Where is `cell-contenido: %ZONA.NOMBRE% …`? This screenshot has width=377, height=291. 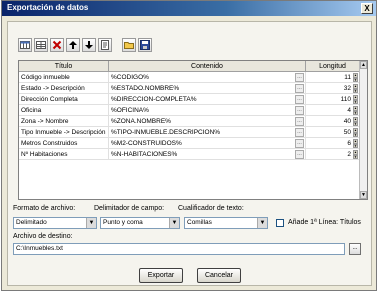 cell-contenido: %ZONA.NOMBRE% … is located at coordinates (207, 121).